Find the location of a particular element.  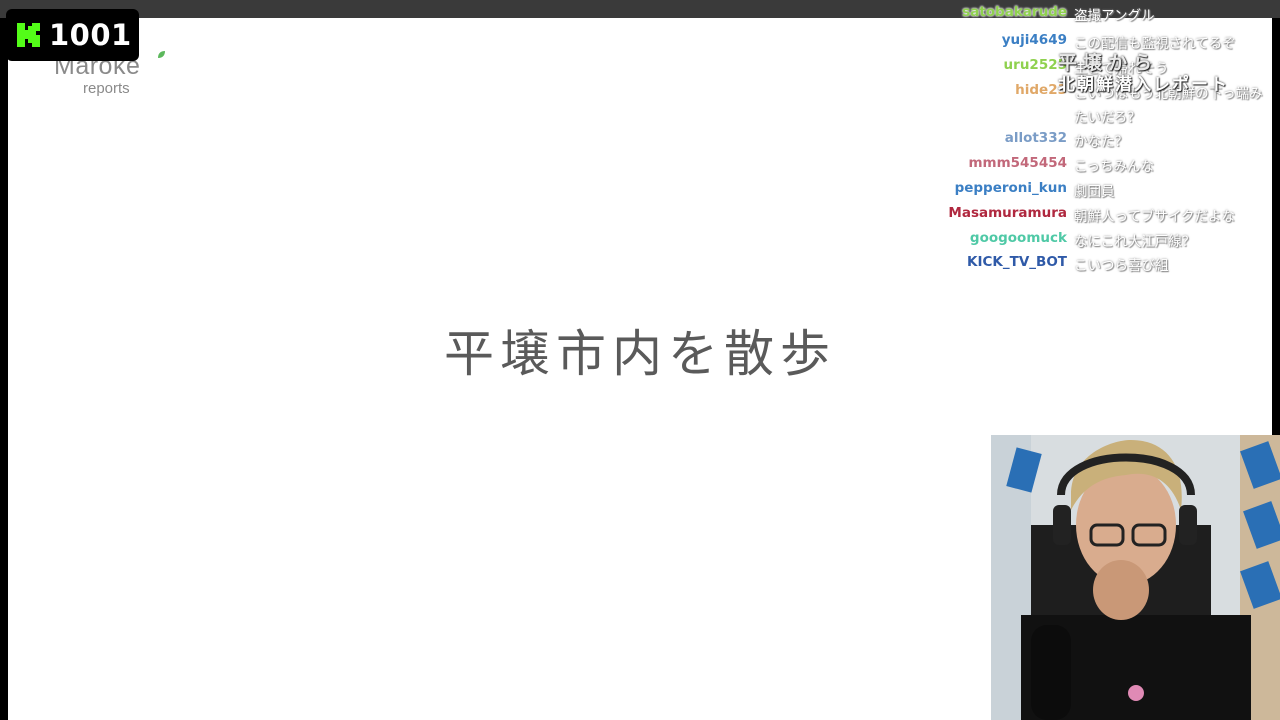

chat-message: satobakarude 盗撮アングル is located at coordinates (1080, 16).